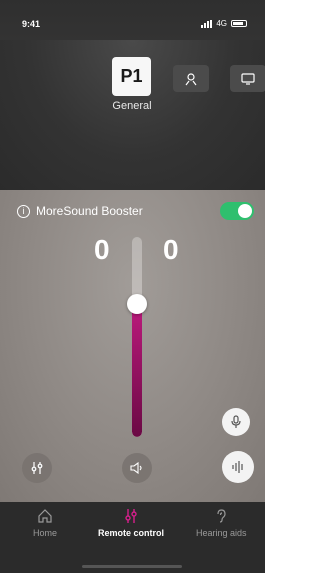 This screenshot has height=573, width=320. I want to click on microphone-icon, so click(236, 421).